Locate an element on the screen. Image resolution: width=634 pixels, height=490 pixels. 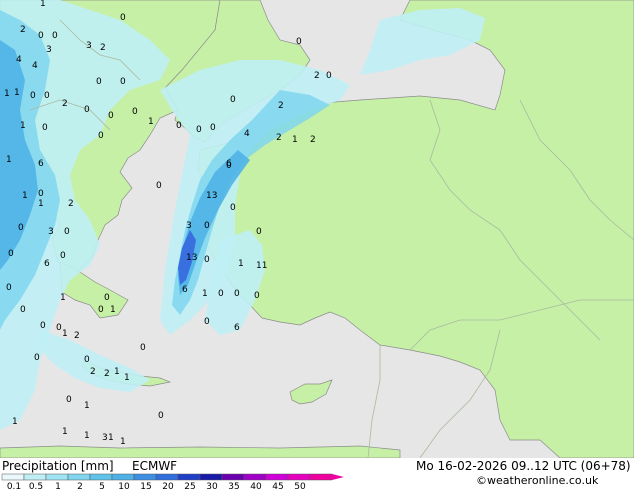
color-scale-label: 35 is located at coordinates (233, 486).